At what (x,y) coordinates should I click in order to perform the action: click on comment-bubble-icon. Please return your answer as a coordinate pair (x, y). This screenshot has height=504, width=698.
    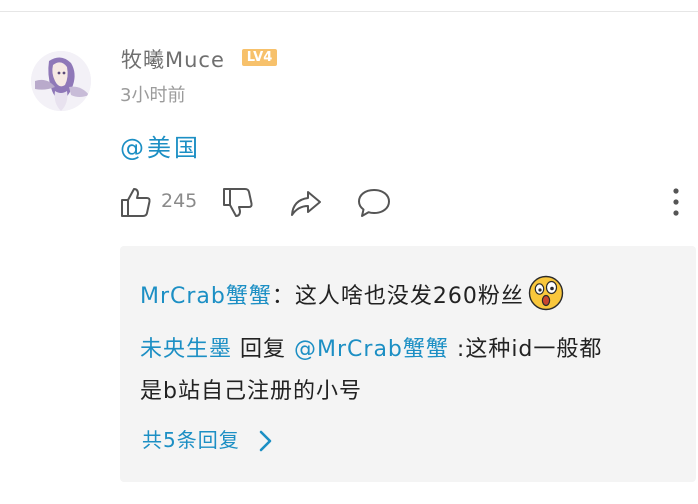
    Looking at the image, I should click on (374, 203).